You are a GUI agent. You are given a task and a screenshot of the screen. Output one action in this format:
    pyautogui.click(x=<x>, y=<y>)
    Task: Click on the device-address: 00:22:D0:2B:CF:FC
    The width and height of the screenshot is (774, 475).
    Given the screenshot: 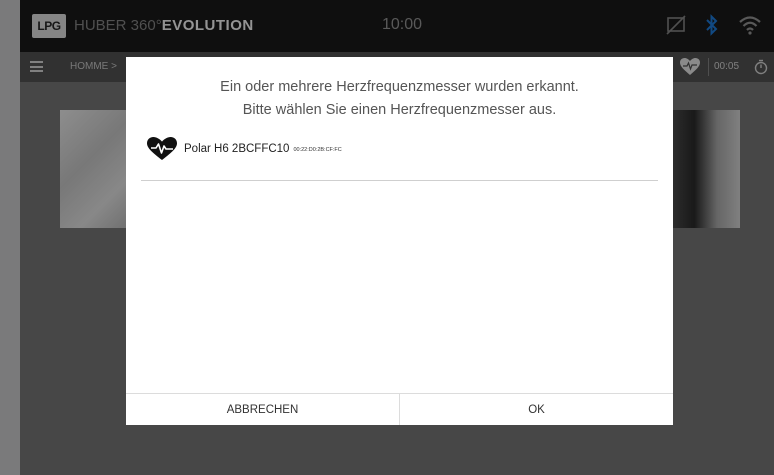 What is the action you would take?
    pyautogui.click(x=317, y=150)
    